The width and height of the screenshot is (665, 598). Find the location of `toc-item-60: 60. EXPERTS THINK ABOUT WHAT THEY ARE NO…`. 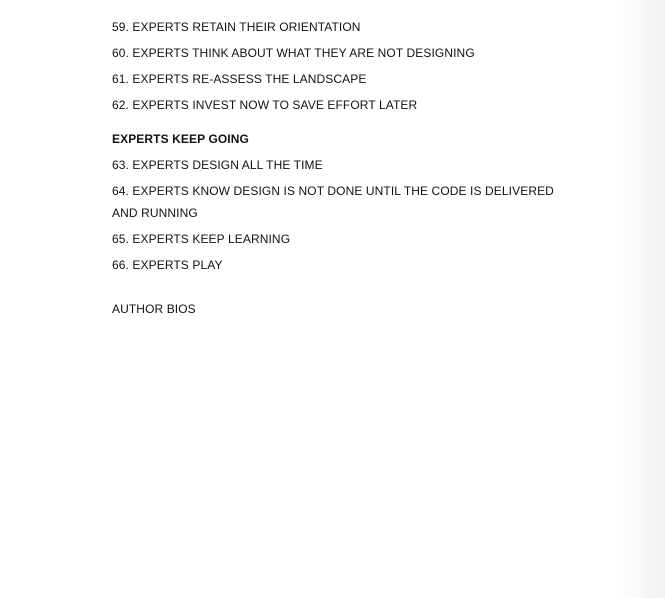

toc-item-60: 60. EXPERTS THINK ABOUT WHAT THEY ARE NO… is located at coordinates (337, 53).